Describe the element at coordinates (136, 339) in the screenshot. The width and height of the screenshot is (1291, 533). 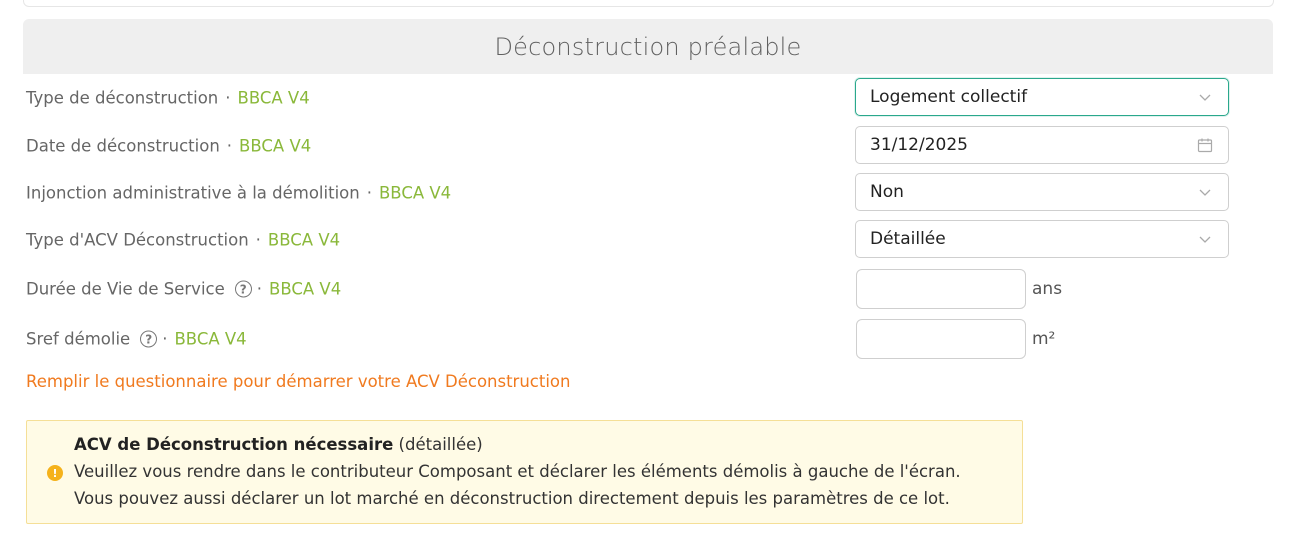
I see `field-label: Sref démolie ? · BBCA V4` at that location.